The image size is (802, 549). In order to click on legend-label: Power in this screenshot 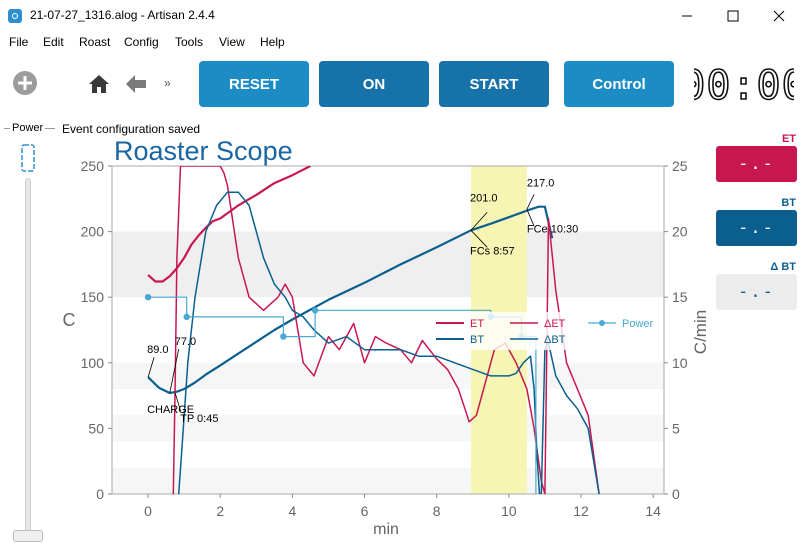, I will do `click(638, 324)`.